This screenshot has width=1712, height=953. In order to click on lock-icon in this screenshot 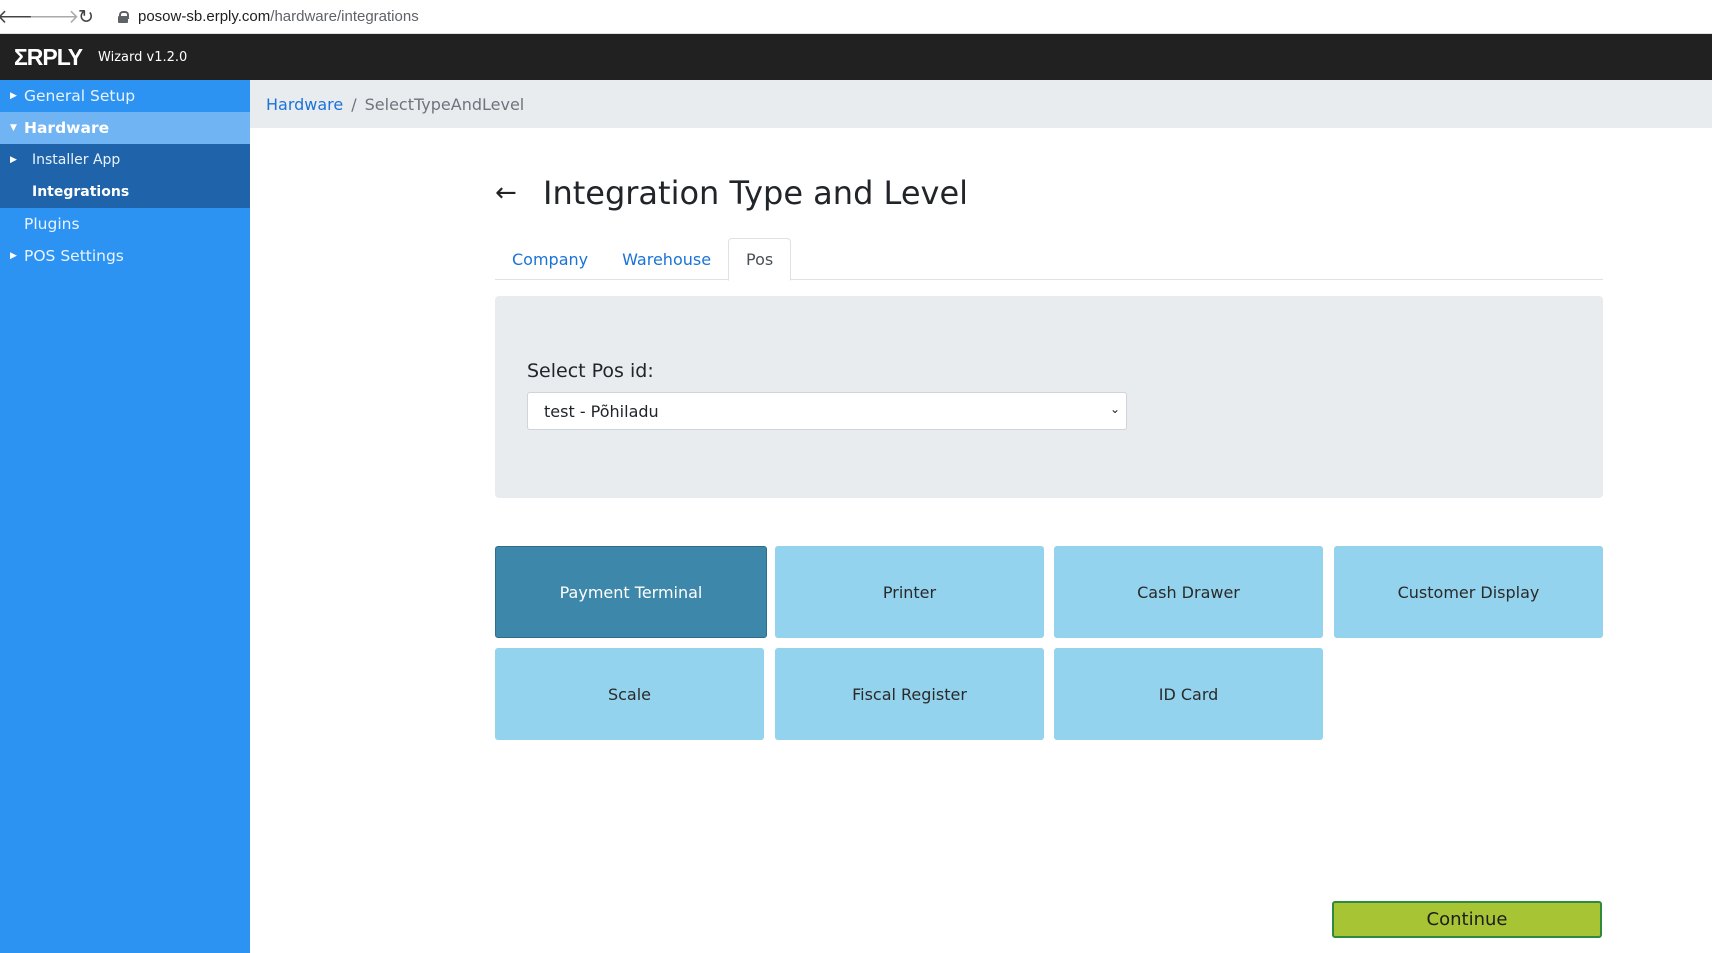, I will do `click(123, 16)`.